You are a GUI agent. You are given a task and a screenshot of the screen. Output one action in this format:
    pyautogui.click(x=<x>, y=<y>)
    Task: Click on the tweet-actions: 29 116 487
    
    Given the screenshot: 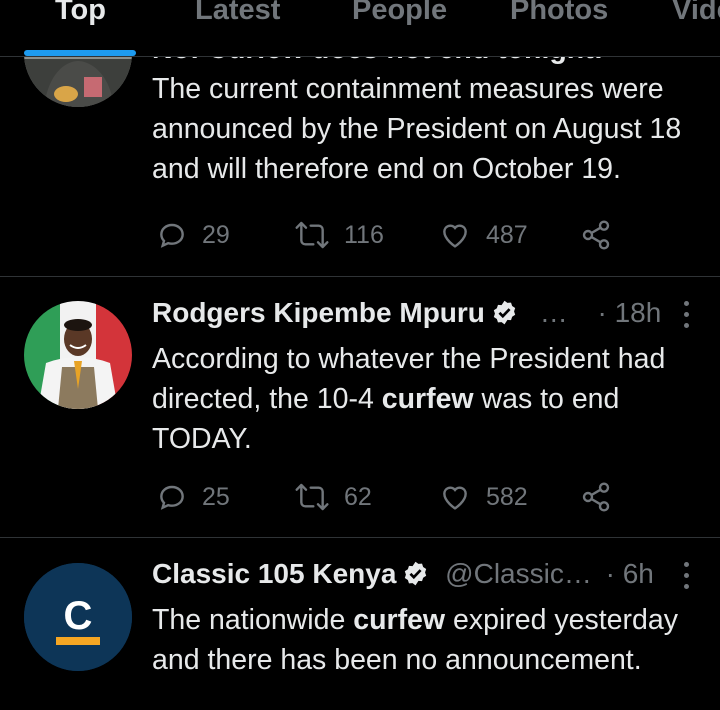 What is the action you would take?
    pyautogui.click(x=391, y=235)
    